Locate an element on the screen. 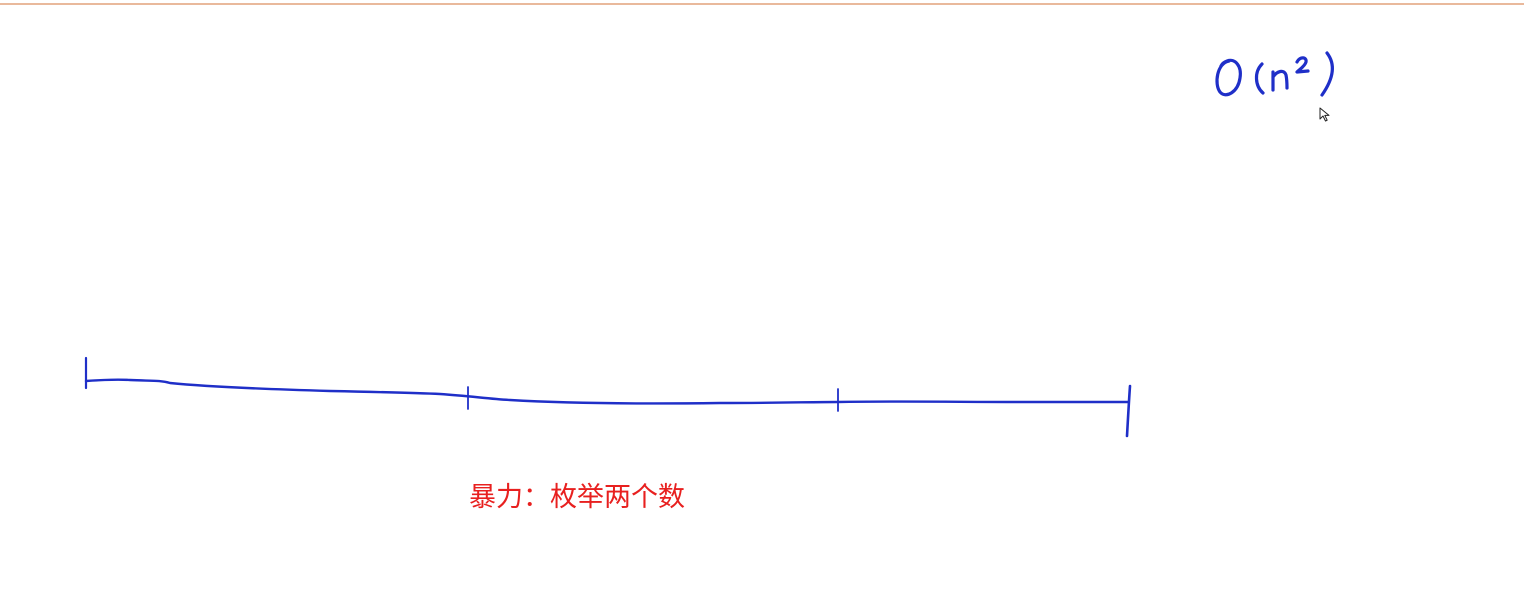 Image resolution: width=1524 pixels, height=590 pixels. number-line is located at coordinates (608, 397).